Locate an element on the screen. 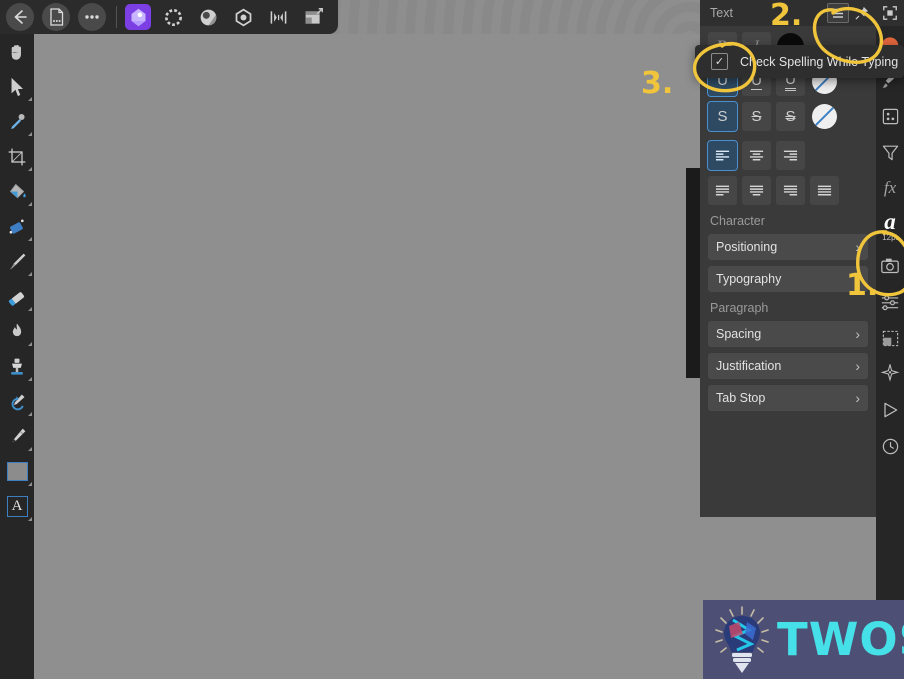 The image size is (904, 679). checkmark-icon: ✓ is located at coordinates (719, 62).